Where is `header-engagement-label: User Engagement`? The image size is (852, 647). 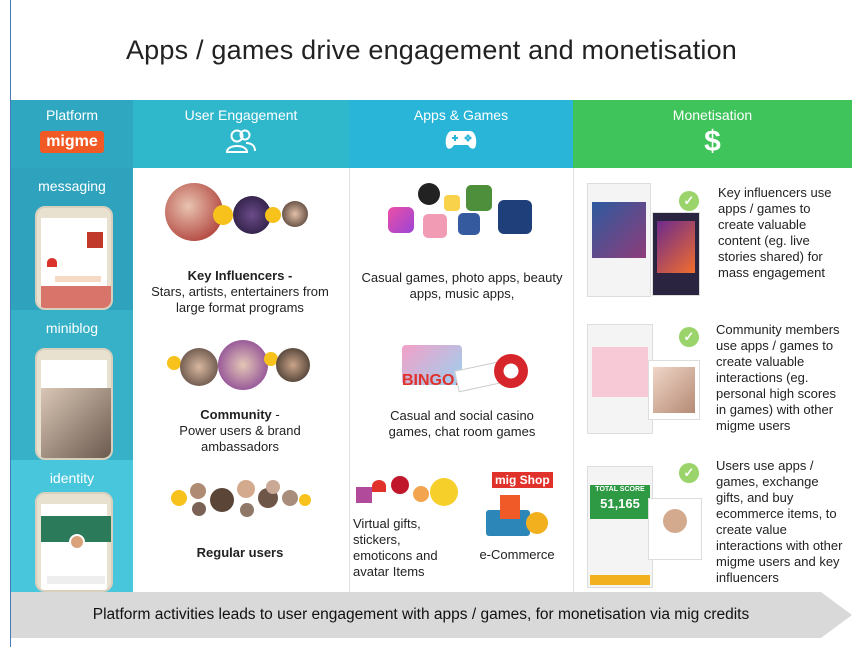 header-engagement-label: User Engagement is located at coordinates (241, 115).